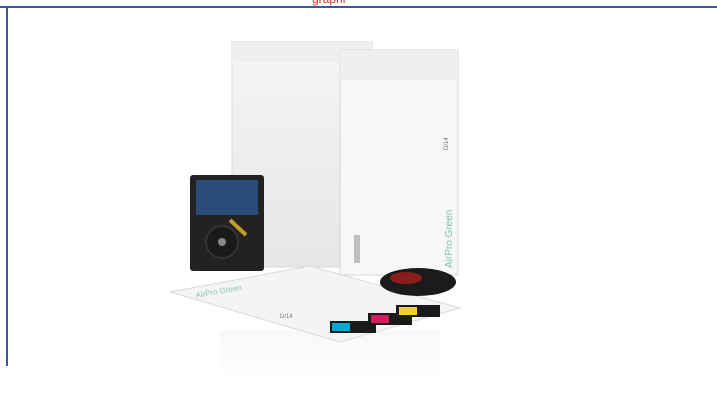 The height and width of the screenshot is (393, 717). I want to click on envelope-front-brand: AirPro Green, so click(449, 239).